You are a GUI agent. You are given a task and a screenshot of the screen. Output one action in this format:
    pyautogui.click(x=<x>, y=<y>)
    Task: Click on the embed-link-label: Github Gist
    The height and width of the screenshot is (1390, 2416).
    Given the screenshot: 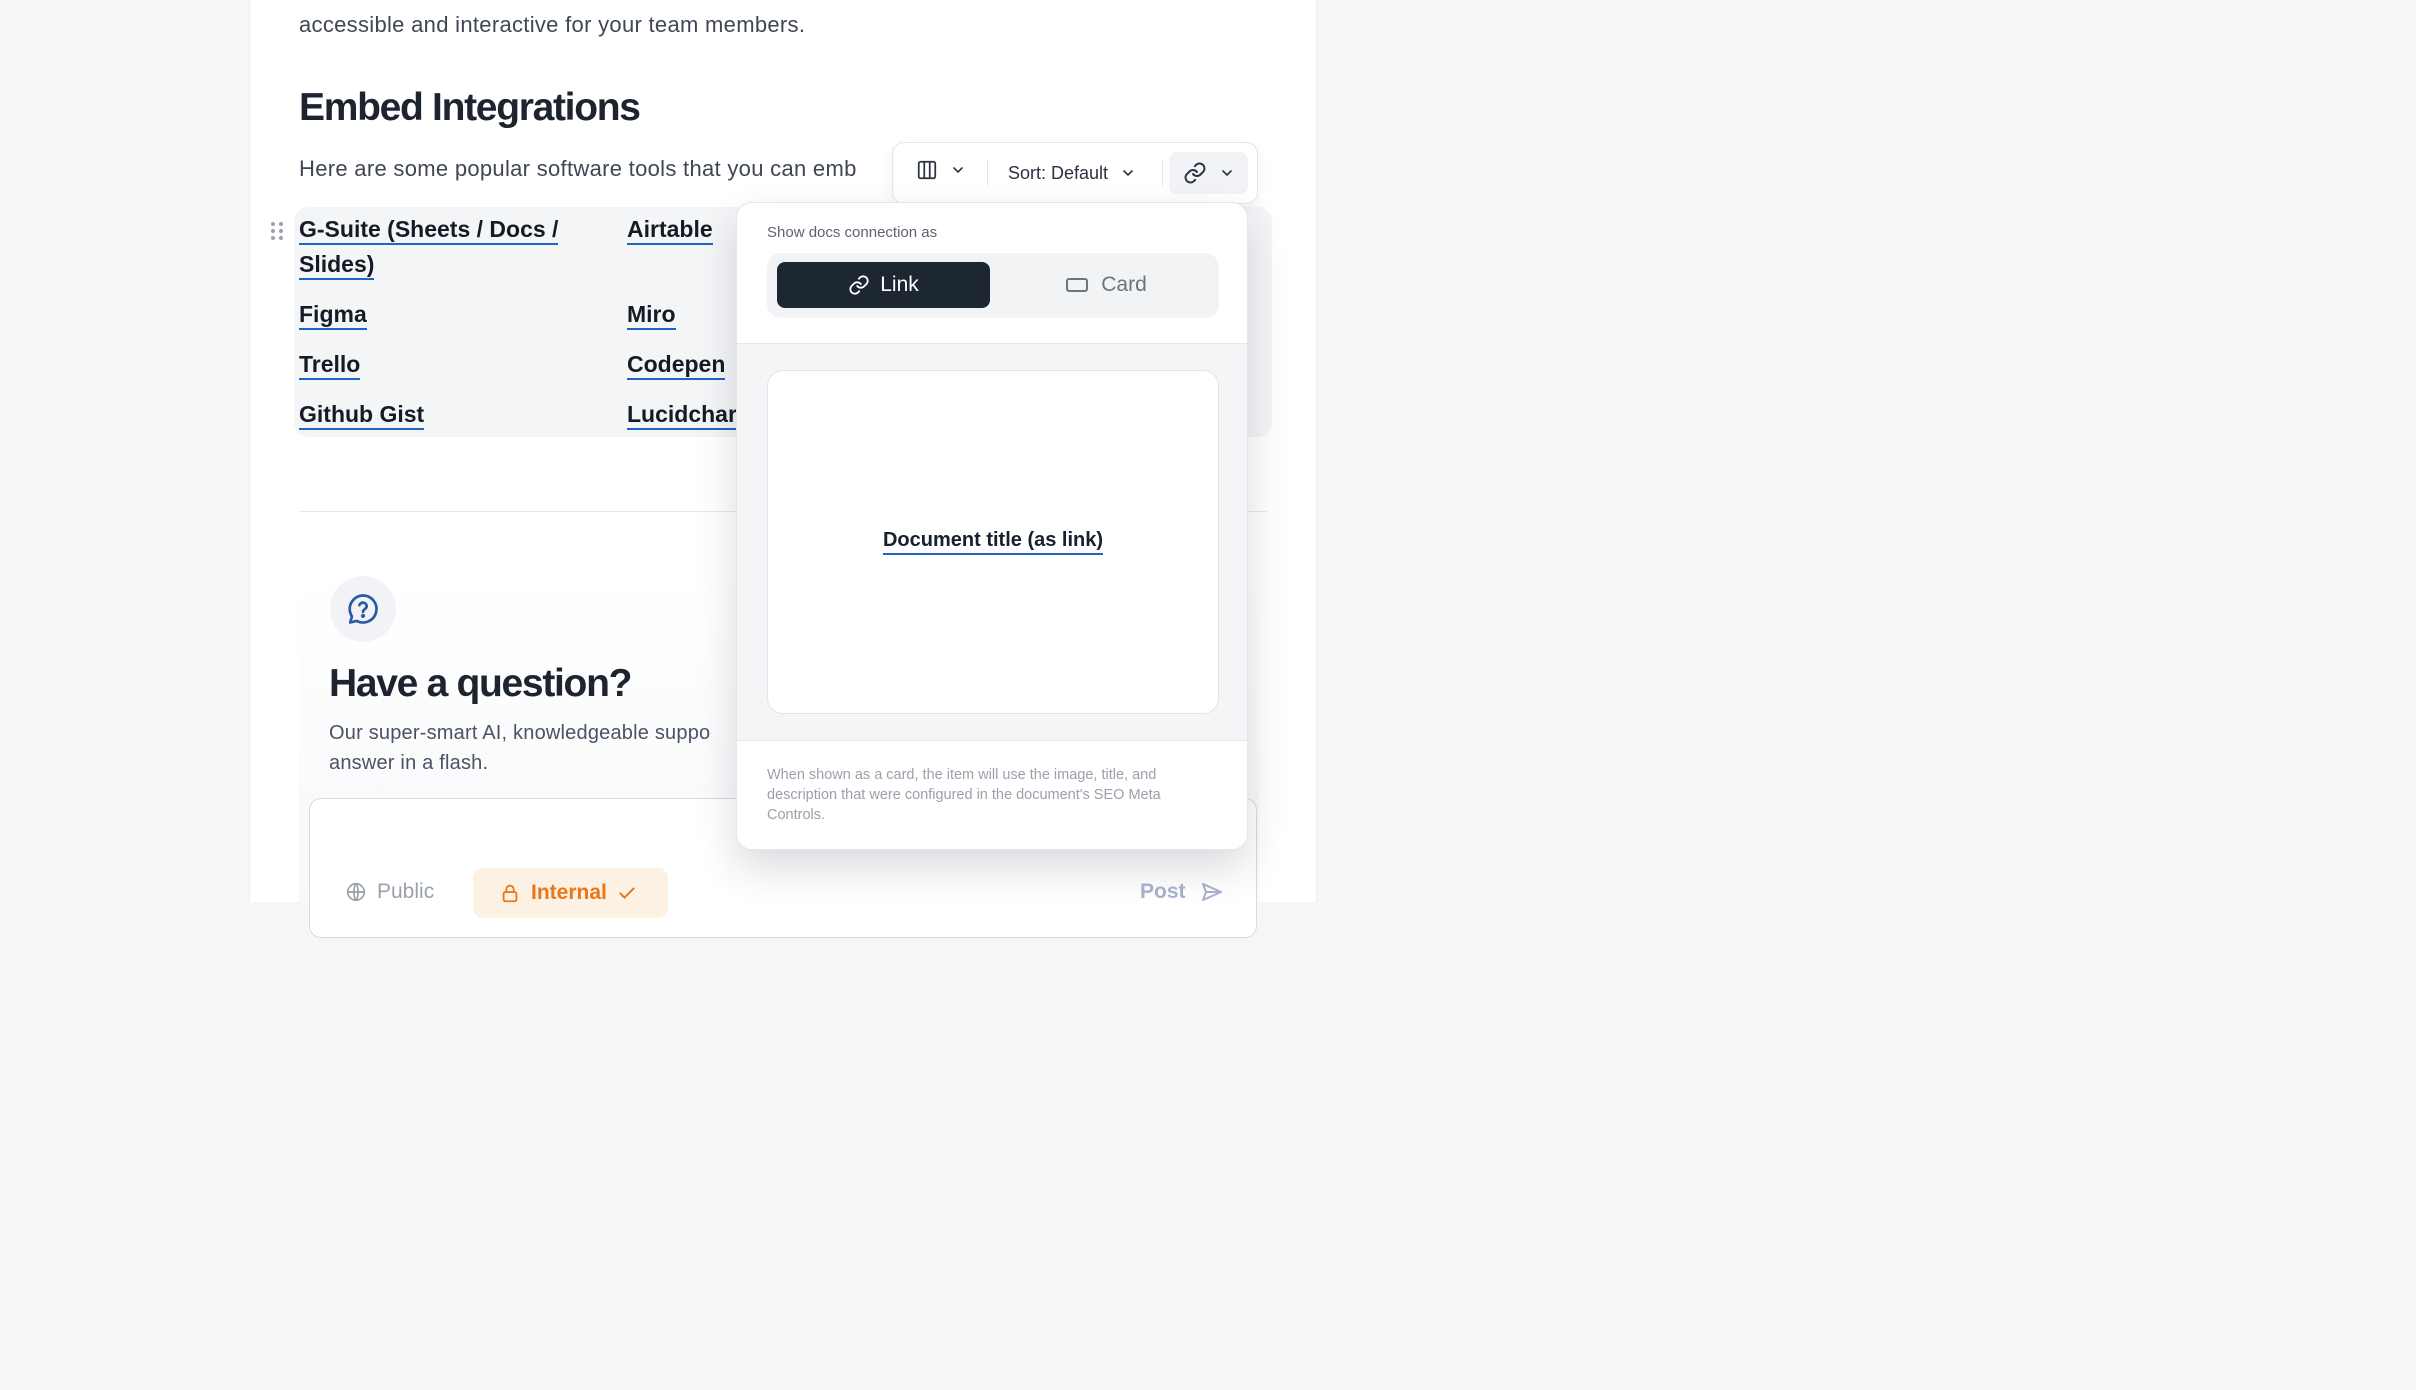 What is the action you would take?
    pyautogui.click(x=362, y=415)
    